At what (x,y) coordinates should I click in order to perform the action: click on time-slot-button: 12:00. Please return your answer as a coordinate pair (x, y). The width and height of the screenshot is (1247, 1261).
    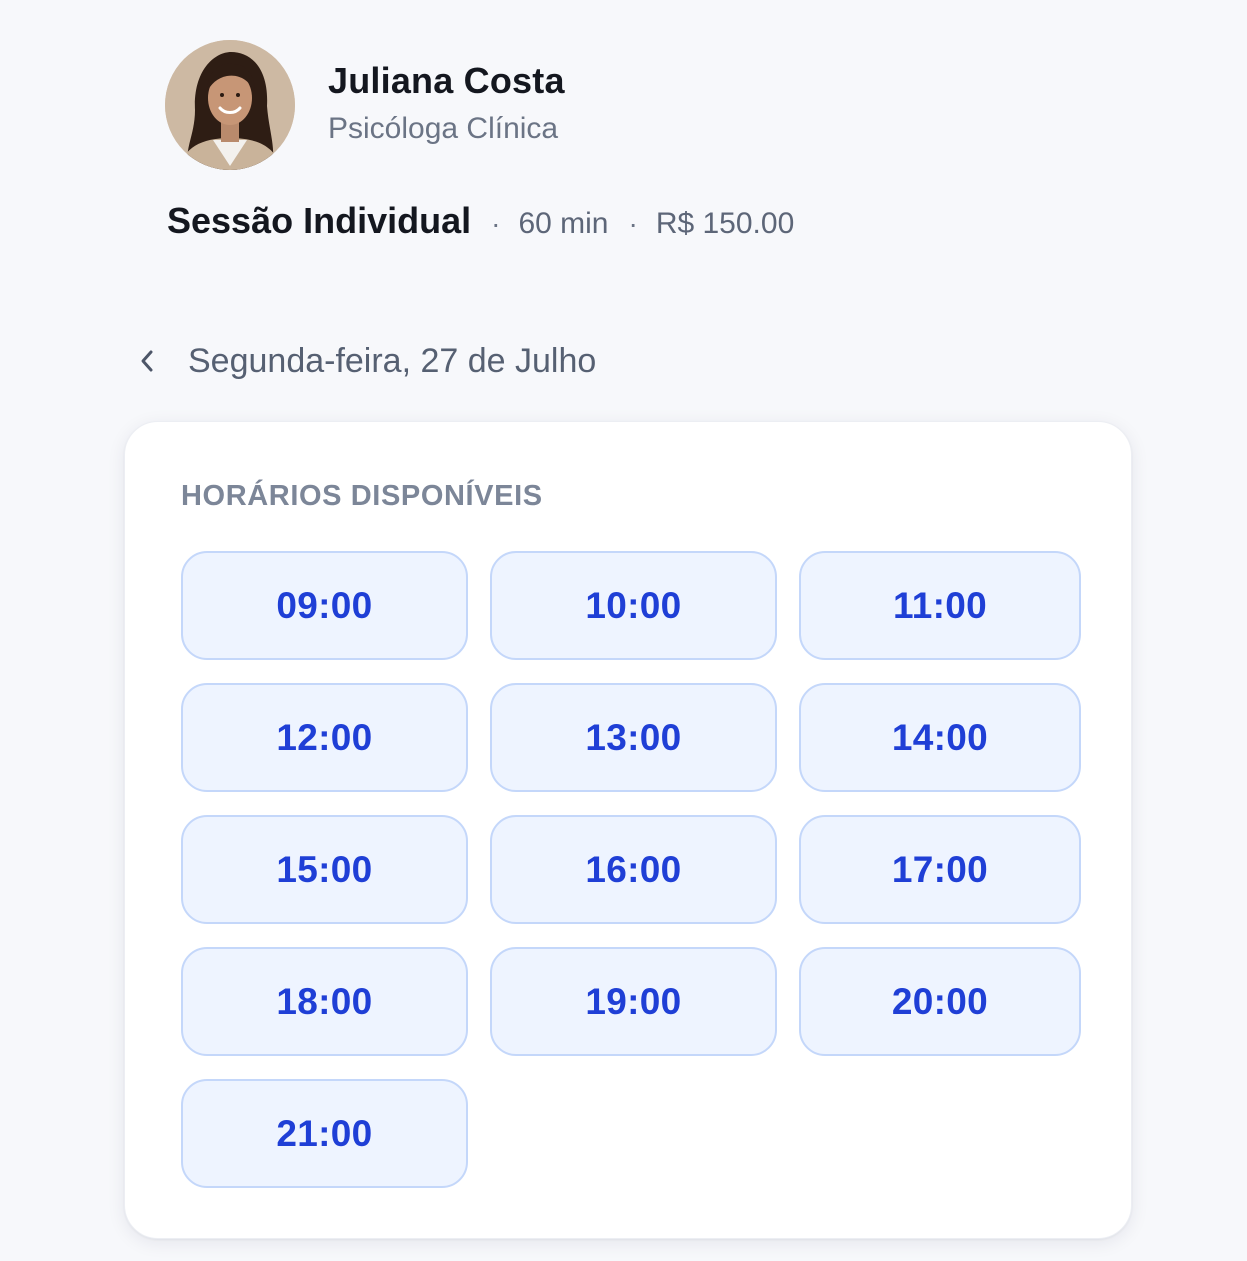
    Looking at the image, I should click on (324, 737).